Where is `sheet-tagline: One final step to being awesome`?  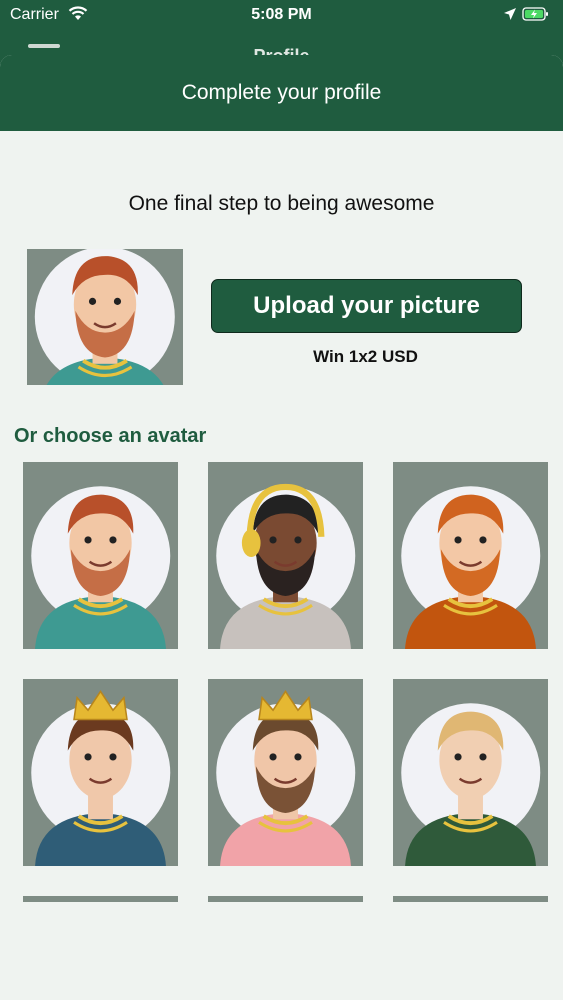 sheet-tagline: One final step to being awesome is located at coordinates (281, 203).